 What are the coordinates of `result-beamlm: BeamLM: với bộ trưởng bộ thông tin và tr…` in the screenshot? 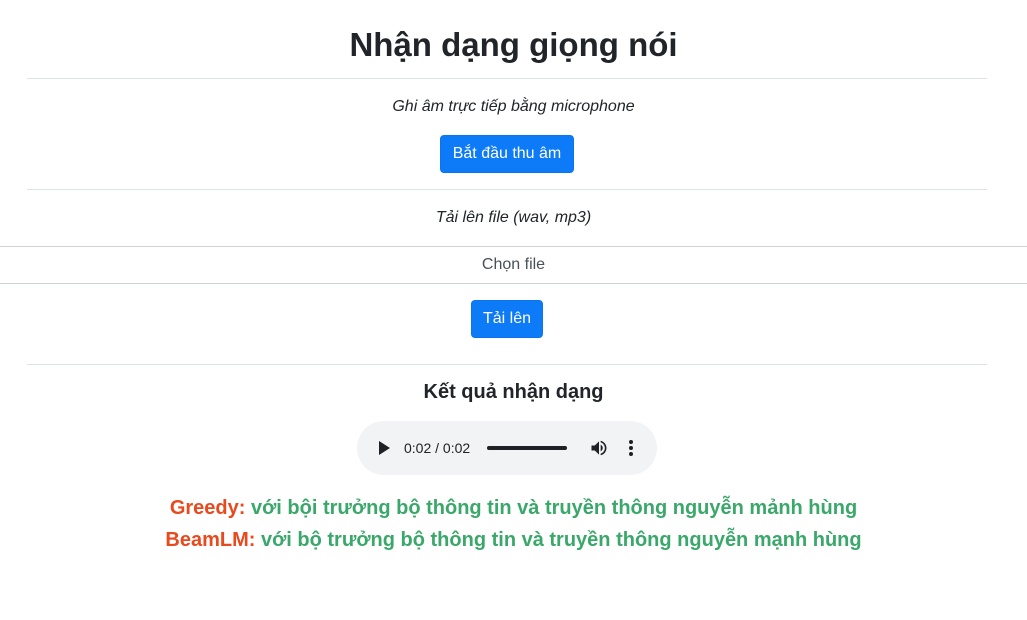 It's located at (513, 540).